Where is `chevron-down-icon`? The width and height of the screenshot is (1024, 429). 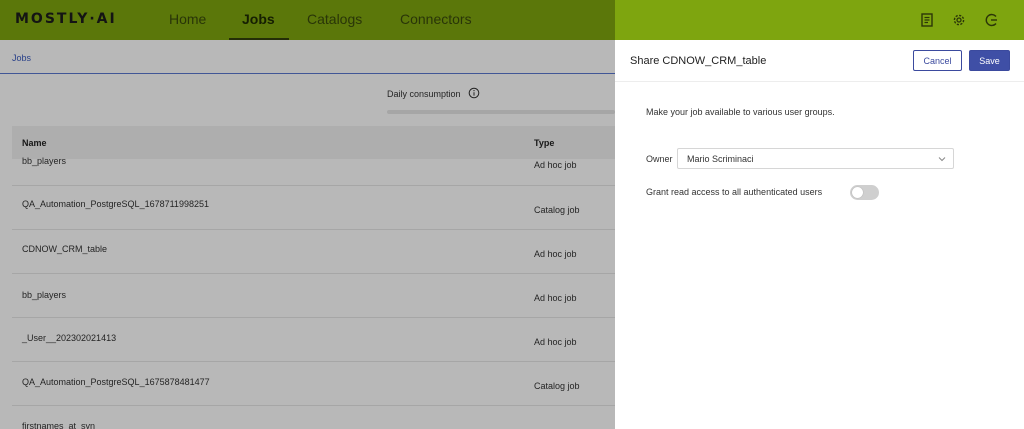 chevron-down-icon is located at coordinates (942, 159).